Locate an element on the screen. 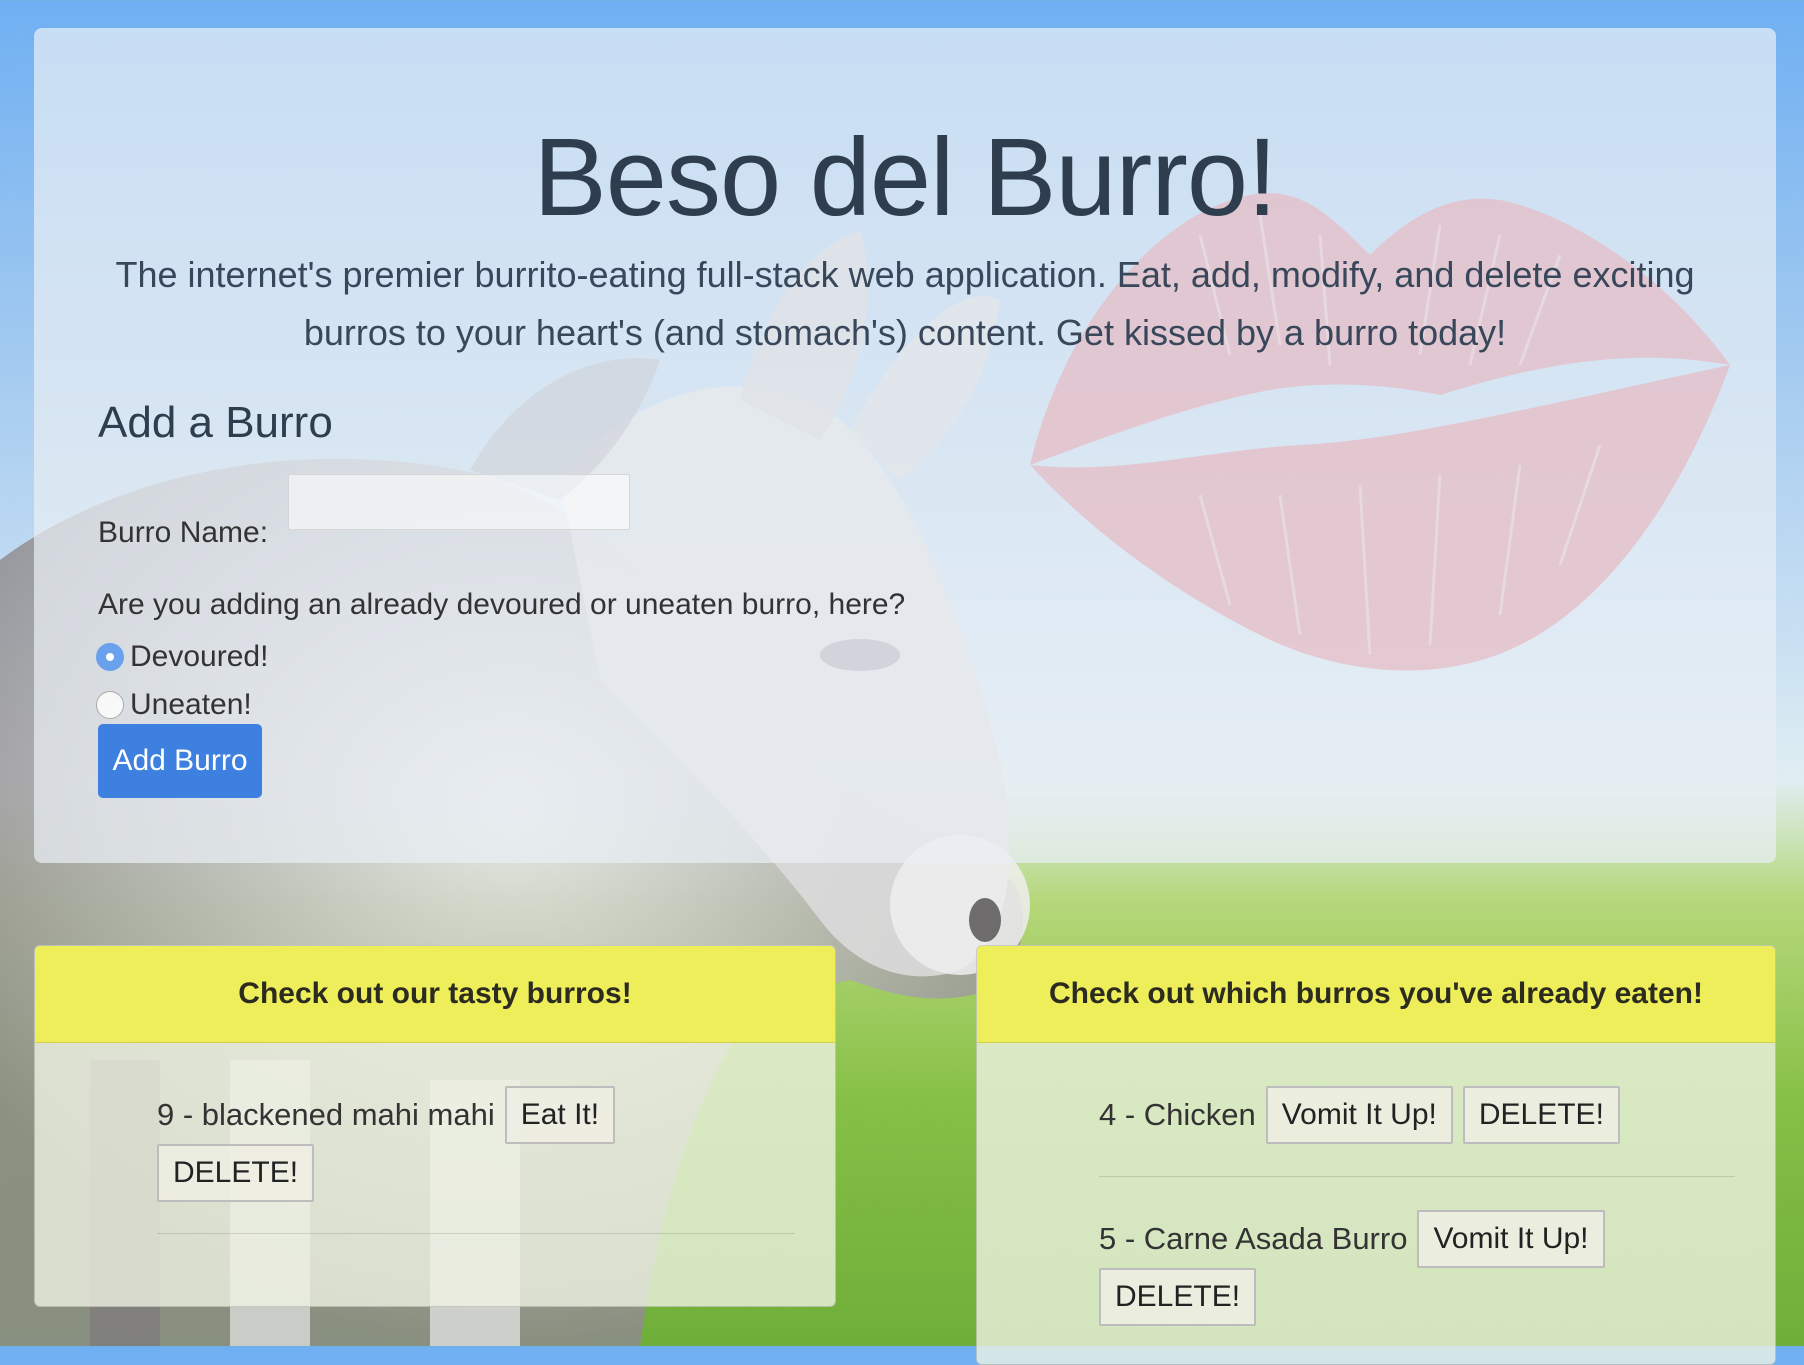 The image size is (1804, 1365). list-item: 4 - Chicken Vomit It Up! DELETE! is located at coordinates (1359, 1115).